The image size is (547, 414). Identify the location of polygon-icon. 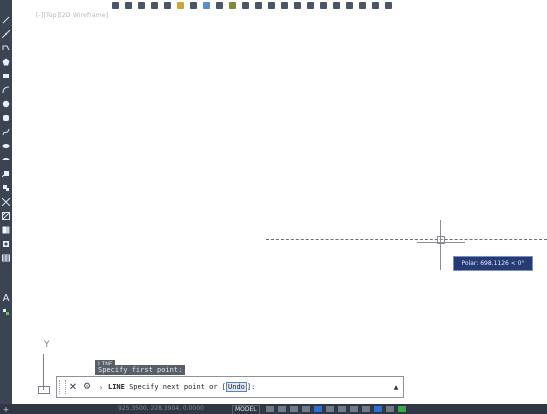
(6, 62).